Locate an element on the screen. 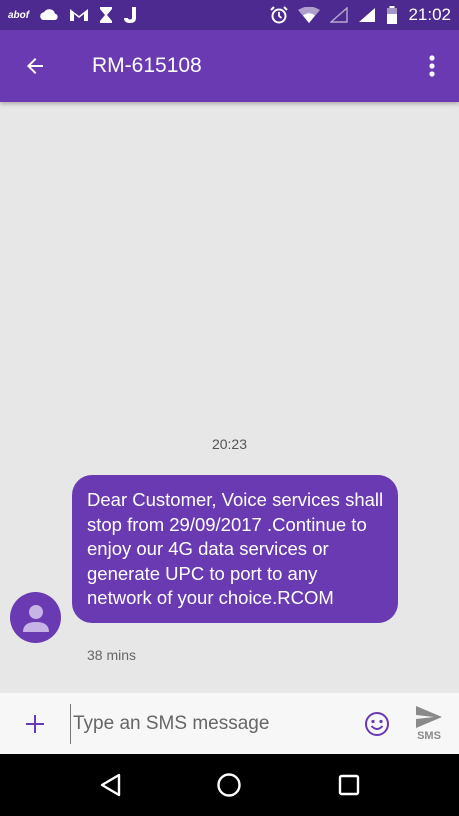 The image size is (459, 816). overflow-menu-button is located at coordinates (432, 66).